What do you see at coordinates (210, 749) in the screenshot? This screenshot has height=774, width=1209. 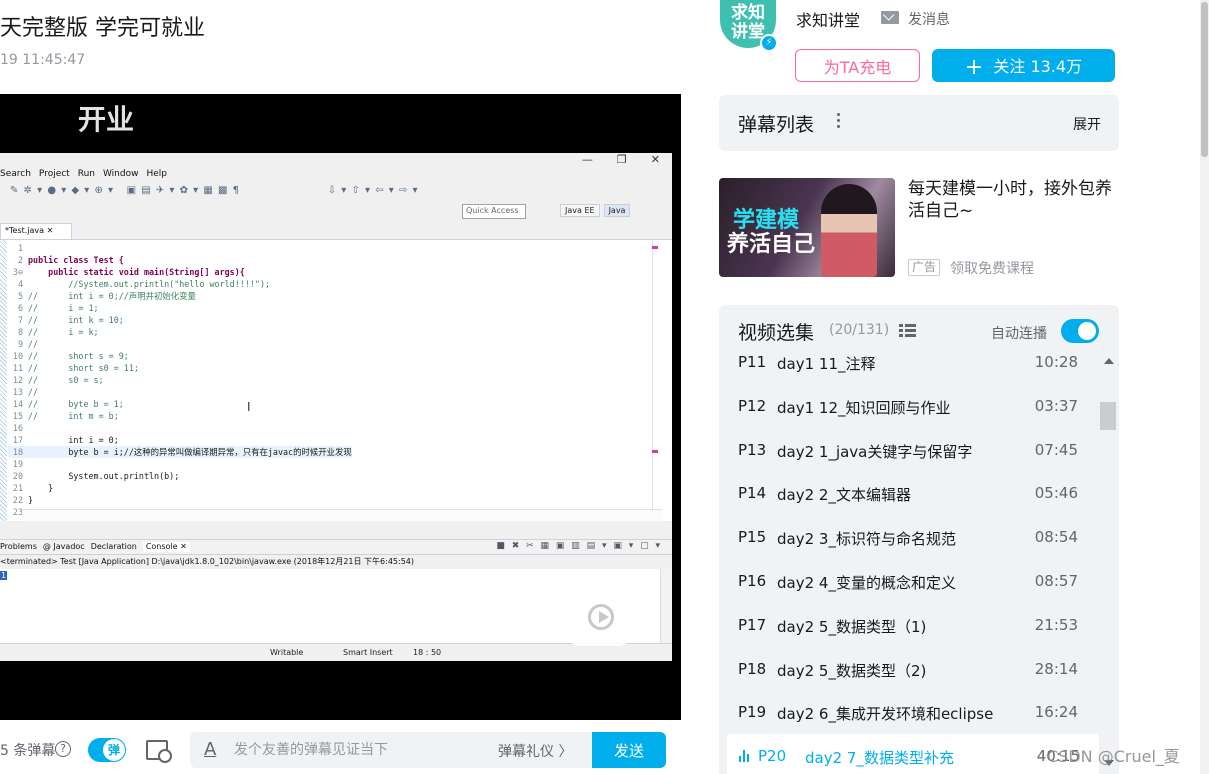 I see `font-style-icon: A` at bounding box center [210, 749].